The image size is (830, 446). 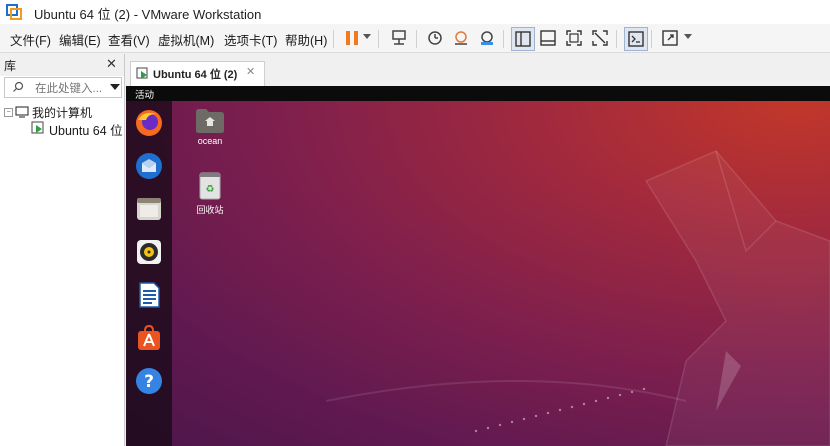 I want to click on close-tab-icon: ✕, so click(x=250, y=71).